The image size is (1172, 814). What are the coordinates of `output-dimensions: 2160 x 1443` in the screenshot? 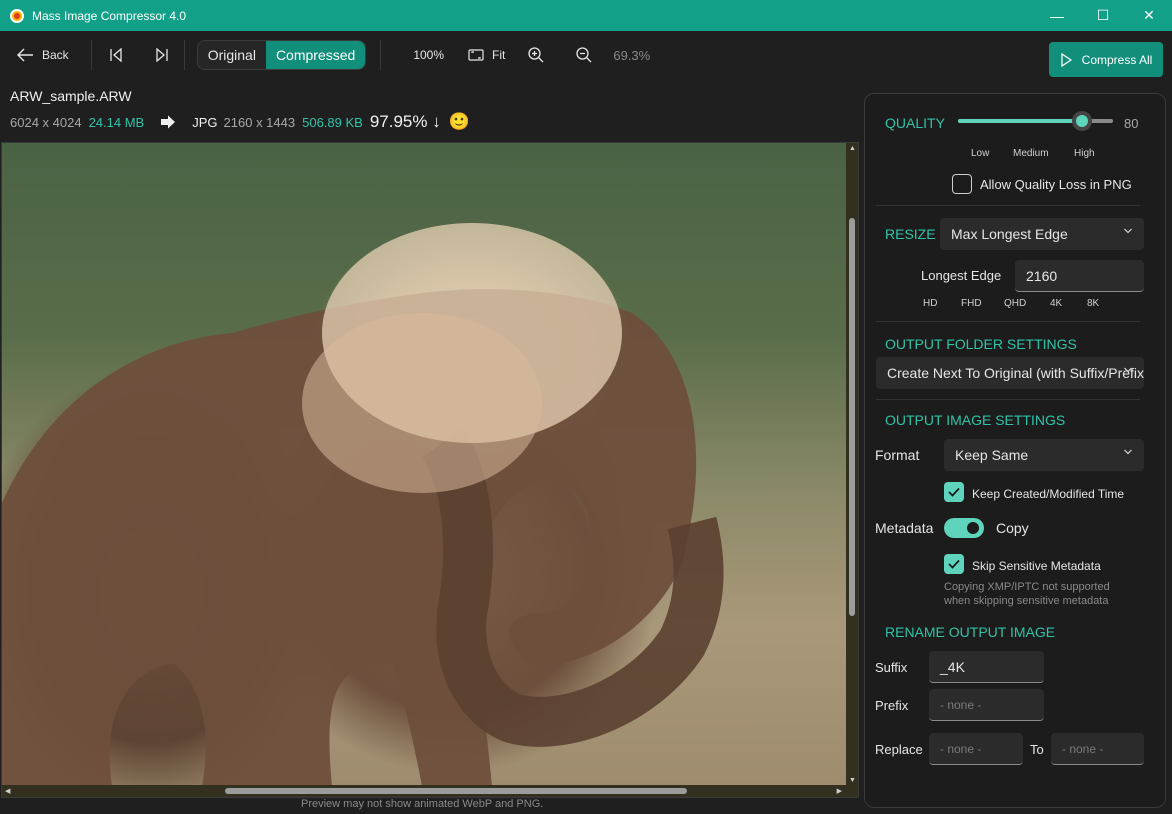 It's located at (259, 122).